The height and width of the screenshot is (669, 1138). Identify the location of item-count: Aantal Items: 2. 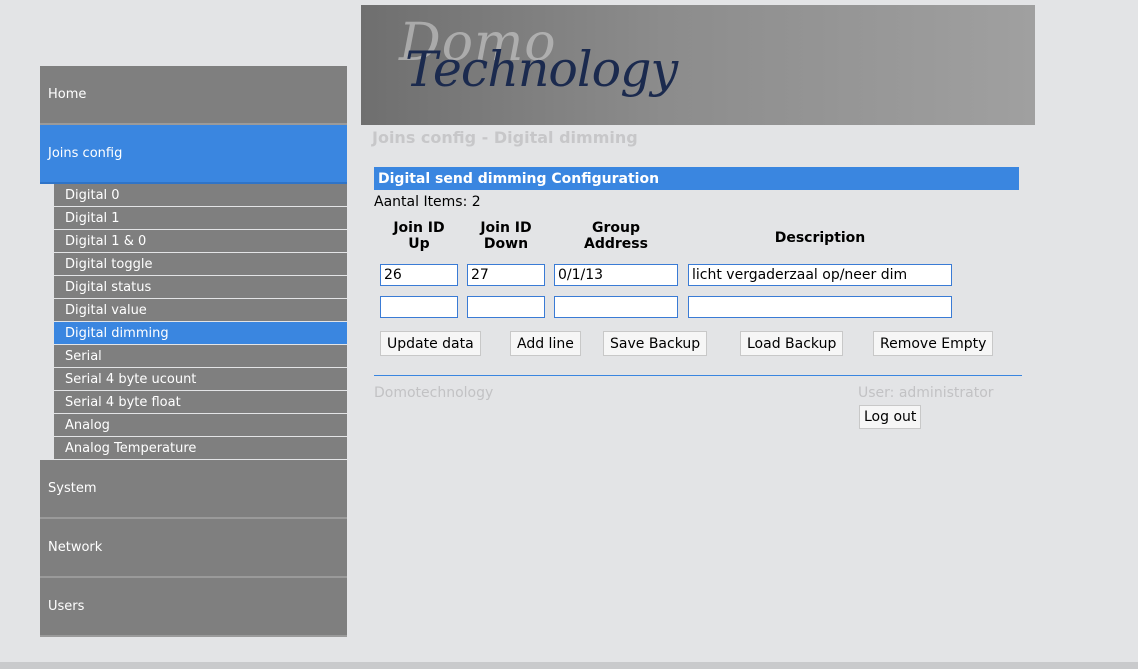
(427, 202).